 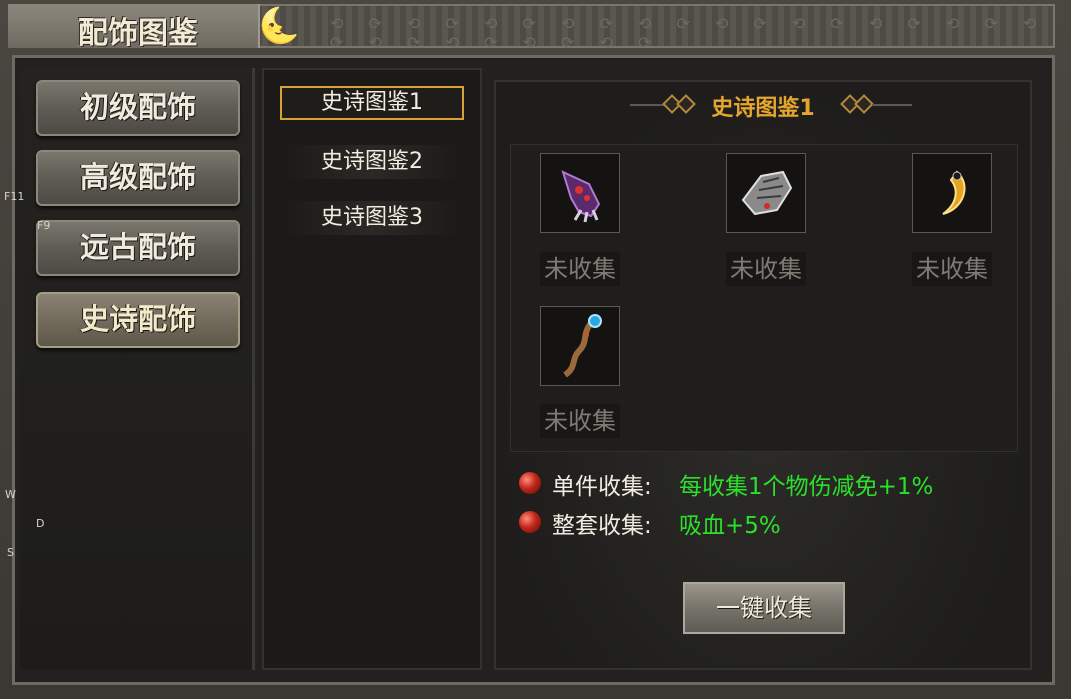 I want to click on hotkey-s: S, so click(x=10, y=552).